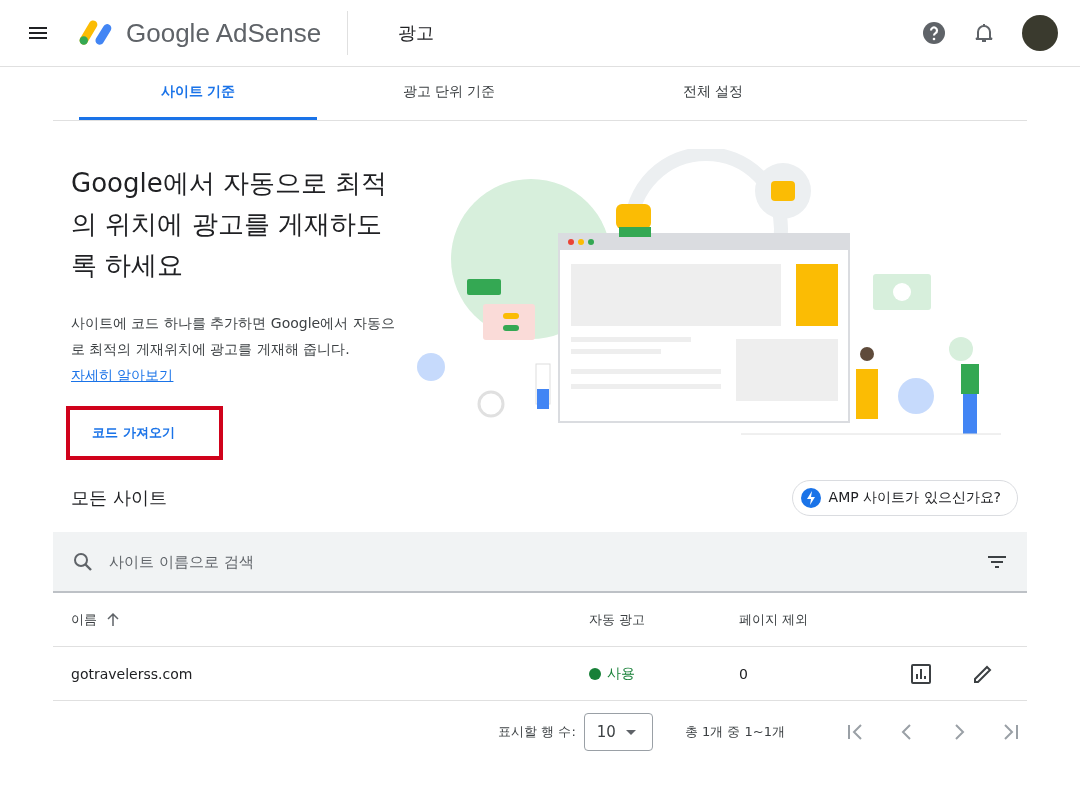 Image resolution: width=1080 pixels, height=793 pixels. Describe the element at coordinates (934, 33) in the screenshot. I see `help-icon` at that location.